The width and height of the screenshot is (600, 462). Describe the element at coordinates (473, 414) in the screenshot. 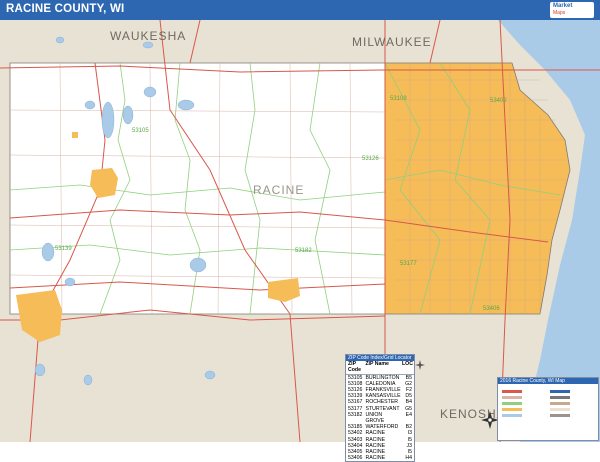

I see `label-kenosha: KENOSHA` at that location.